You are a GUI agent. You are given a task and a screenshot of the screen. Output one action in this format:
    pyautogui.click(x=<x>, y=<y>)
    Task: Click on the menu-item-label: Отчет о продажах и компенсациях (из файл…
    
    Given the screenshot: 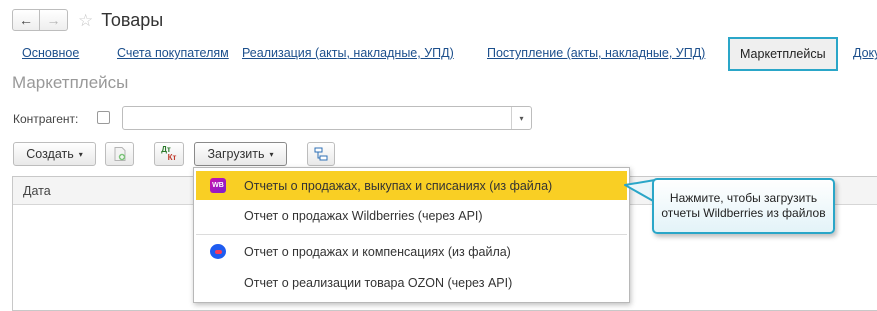 What is the action you would take?
    pyautogui.click(x=377, y=251)
    